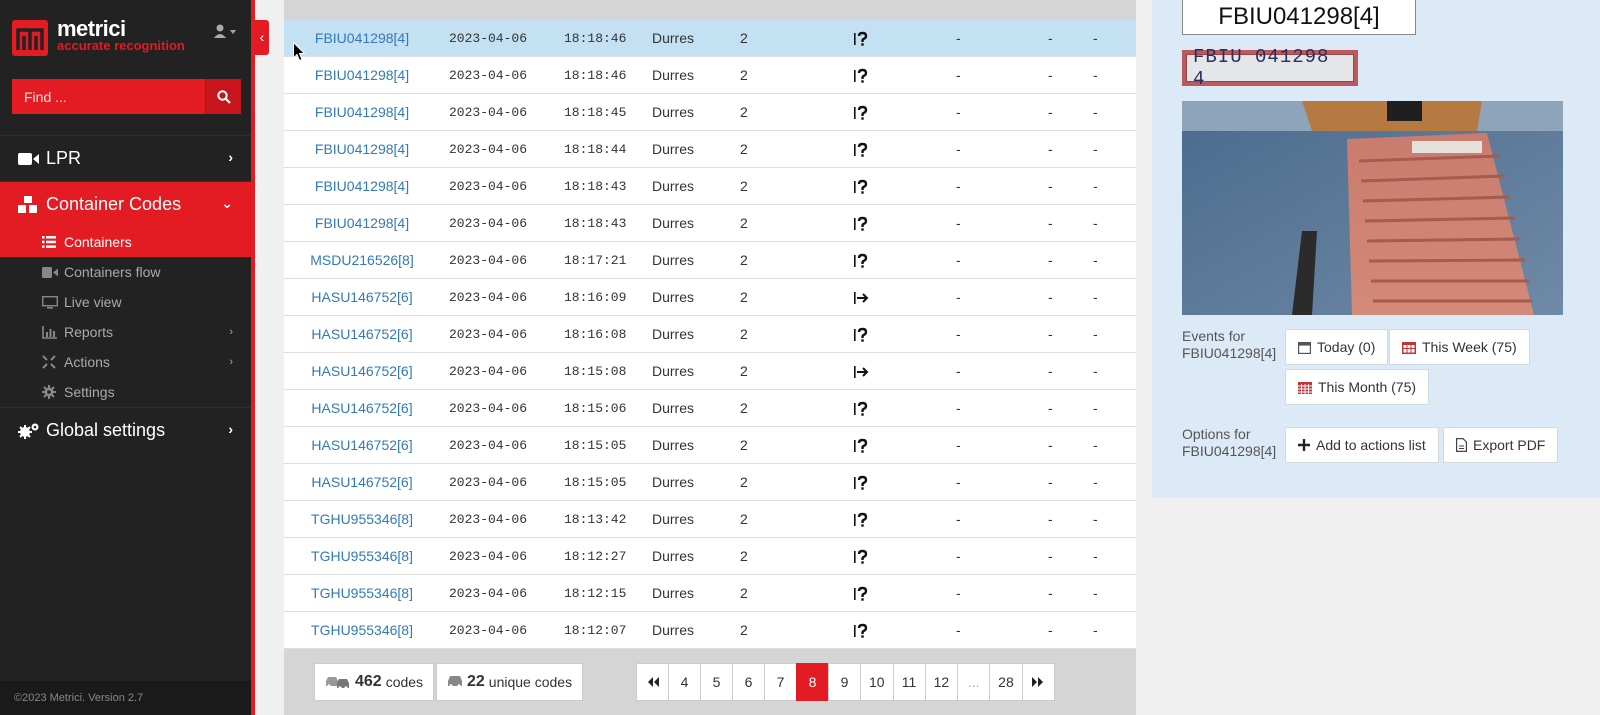 The height and width of the screenshot is (715, 1600). Describe the element at coordinates (125, 698) in the screenshot. I see `footer-copyright: ©2023 Metrici. Version 2.7` at that location.